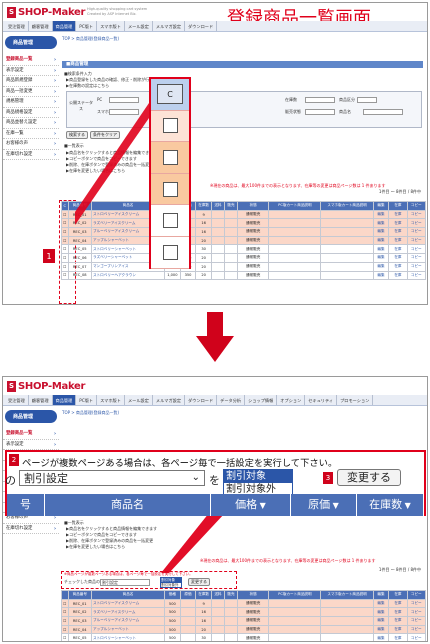 The image size is (430, 644). I want to click on nav-tab: データ分析, so click(231, 400).